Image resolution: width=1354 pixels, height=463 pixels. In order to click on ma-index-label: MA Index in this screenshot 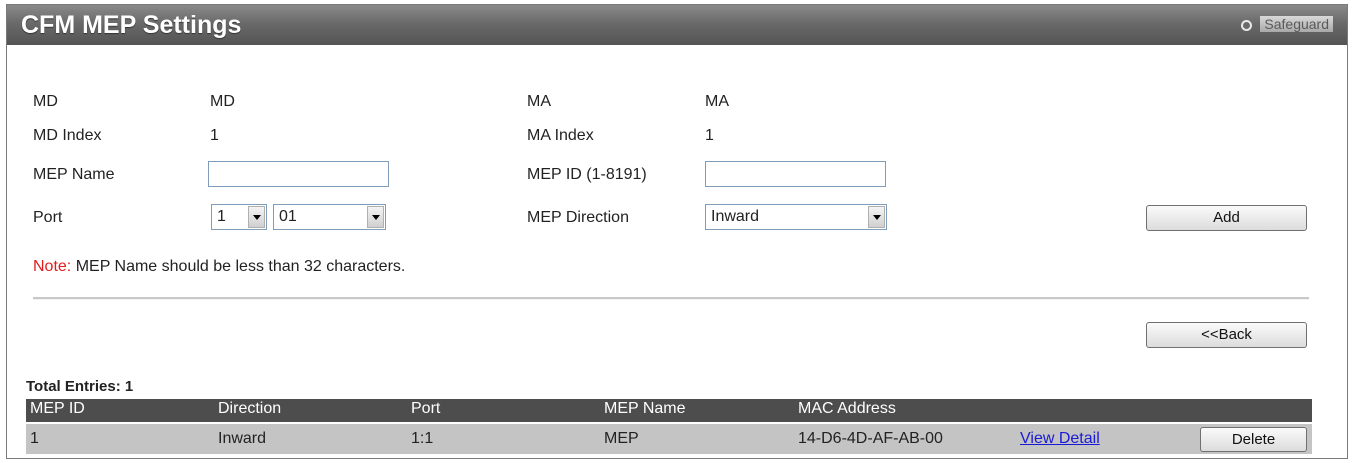, I will do `click(560, 135)`.